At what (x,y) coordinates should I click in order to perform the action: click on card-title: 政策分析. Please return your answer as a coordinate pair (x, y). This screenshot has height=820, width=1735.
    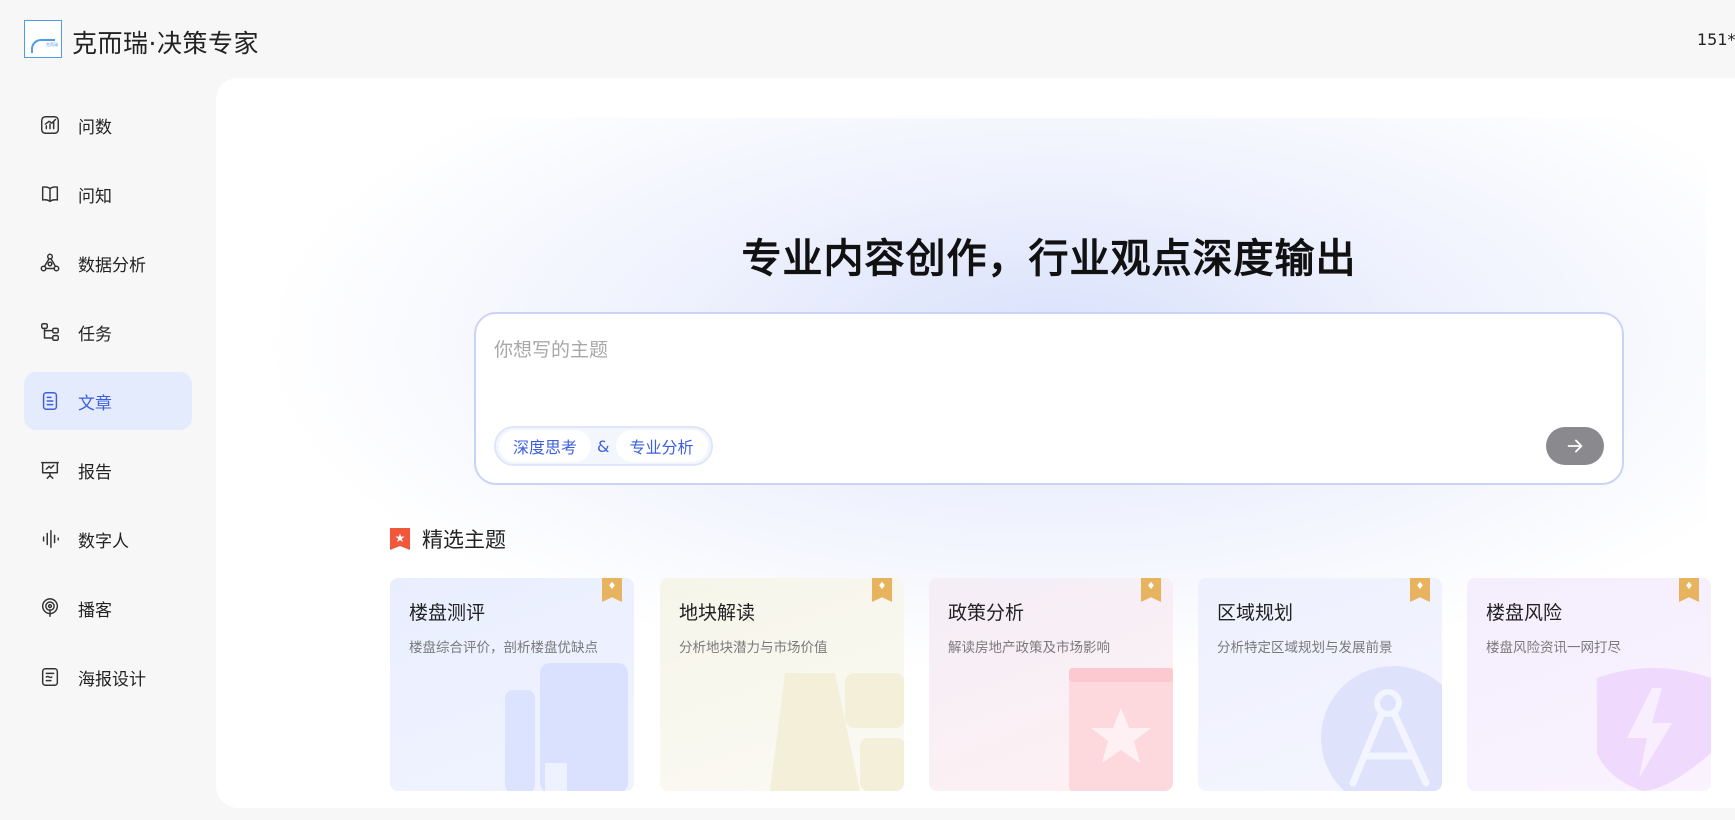
    Looking at the image, I should click on (986, 613).